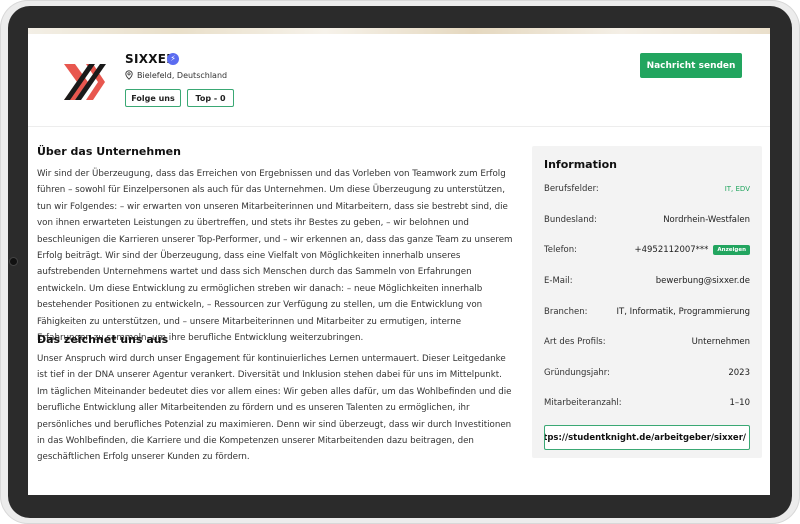  Describe the element at coordinates (103, 339) in the screenshot. I see `distinct-heading: Das zeichnet uns aus` at that location.